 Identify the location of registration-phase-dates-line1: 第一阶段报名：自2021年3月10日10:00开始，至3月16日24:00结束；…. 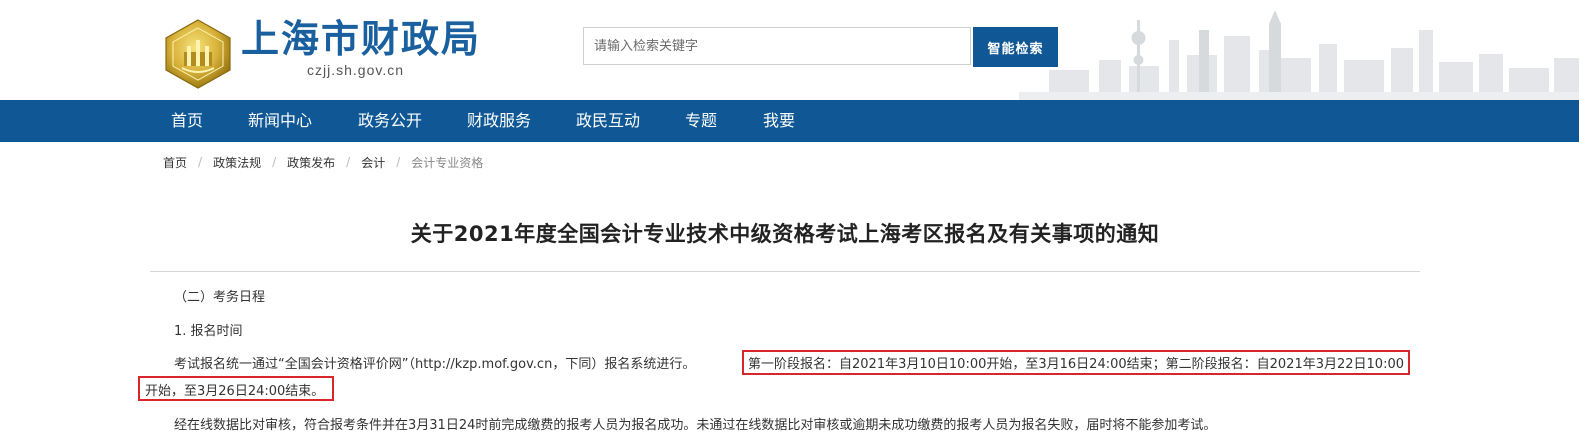
(1076, 364).